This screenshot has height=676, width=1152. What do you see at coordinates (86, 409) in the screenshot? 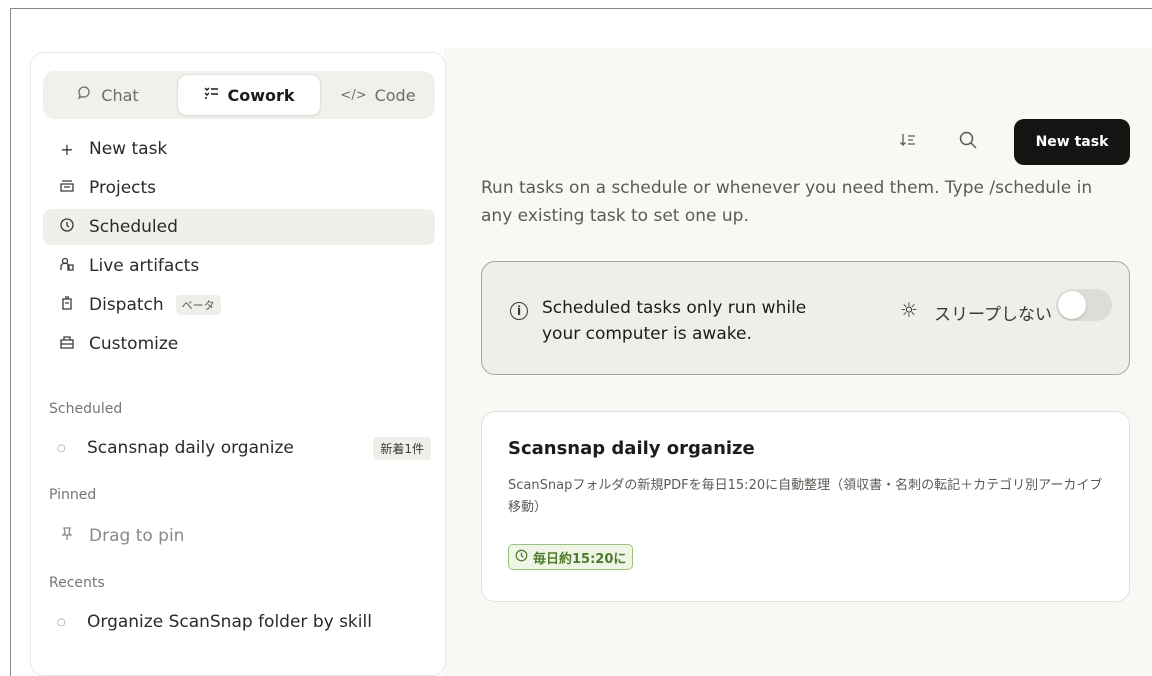
I see `section-scheduled-title: Scheduled` at bounding box center [86, 409].